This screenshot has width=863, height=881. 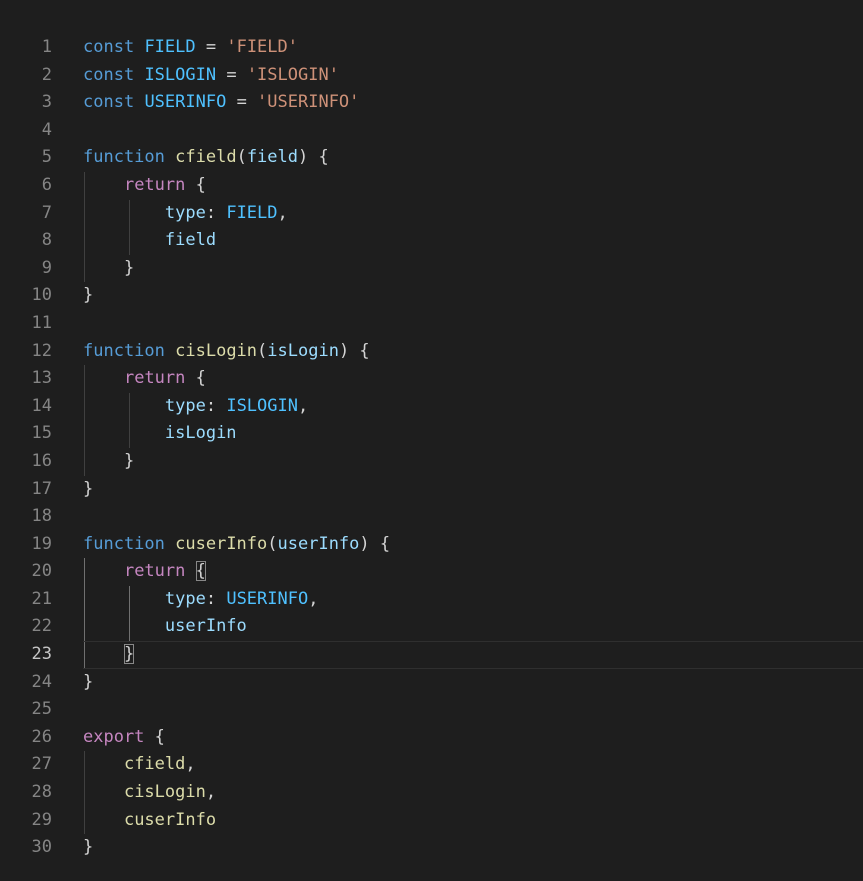 I want to click on line-number: 16, so click(x=41, y=460).